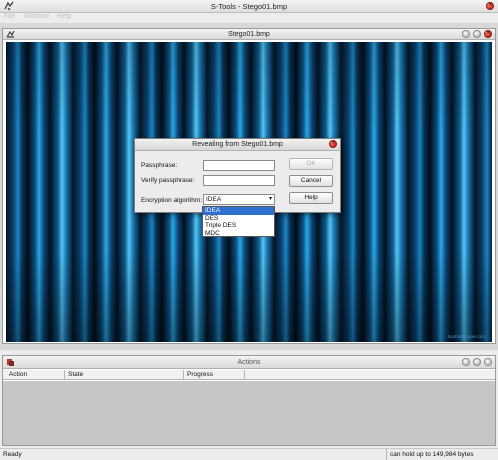  I want to click on status-text: Ready, so click(12, 454).